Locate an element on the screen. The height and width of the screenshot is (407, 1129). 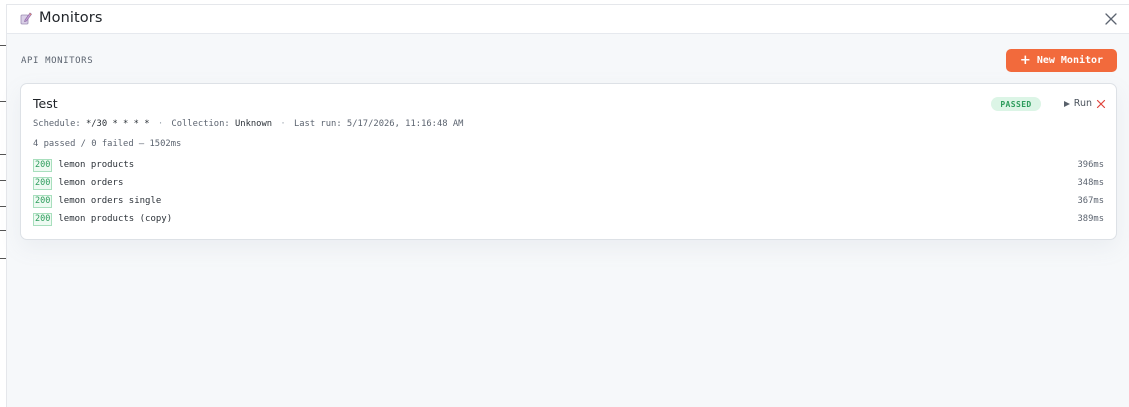
request-name: lemon products (copy) is located at coordinates (115, 219).